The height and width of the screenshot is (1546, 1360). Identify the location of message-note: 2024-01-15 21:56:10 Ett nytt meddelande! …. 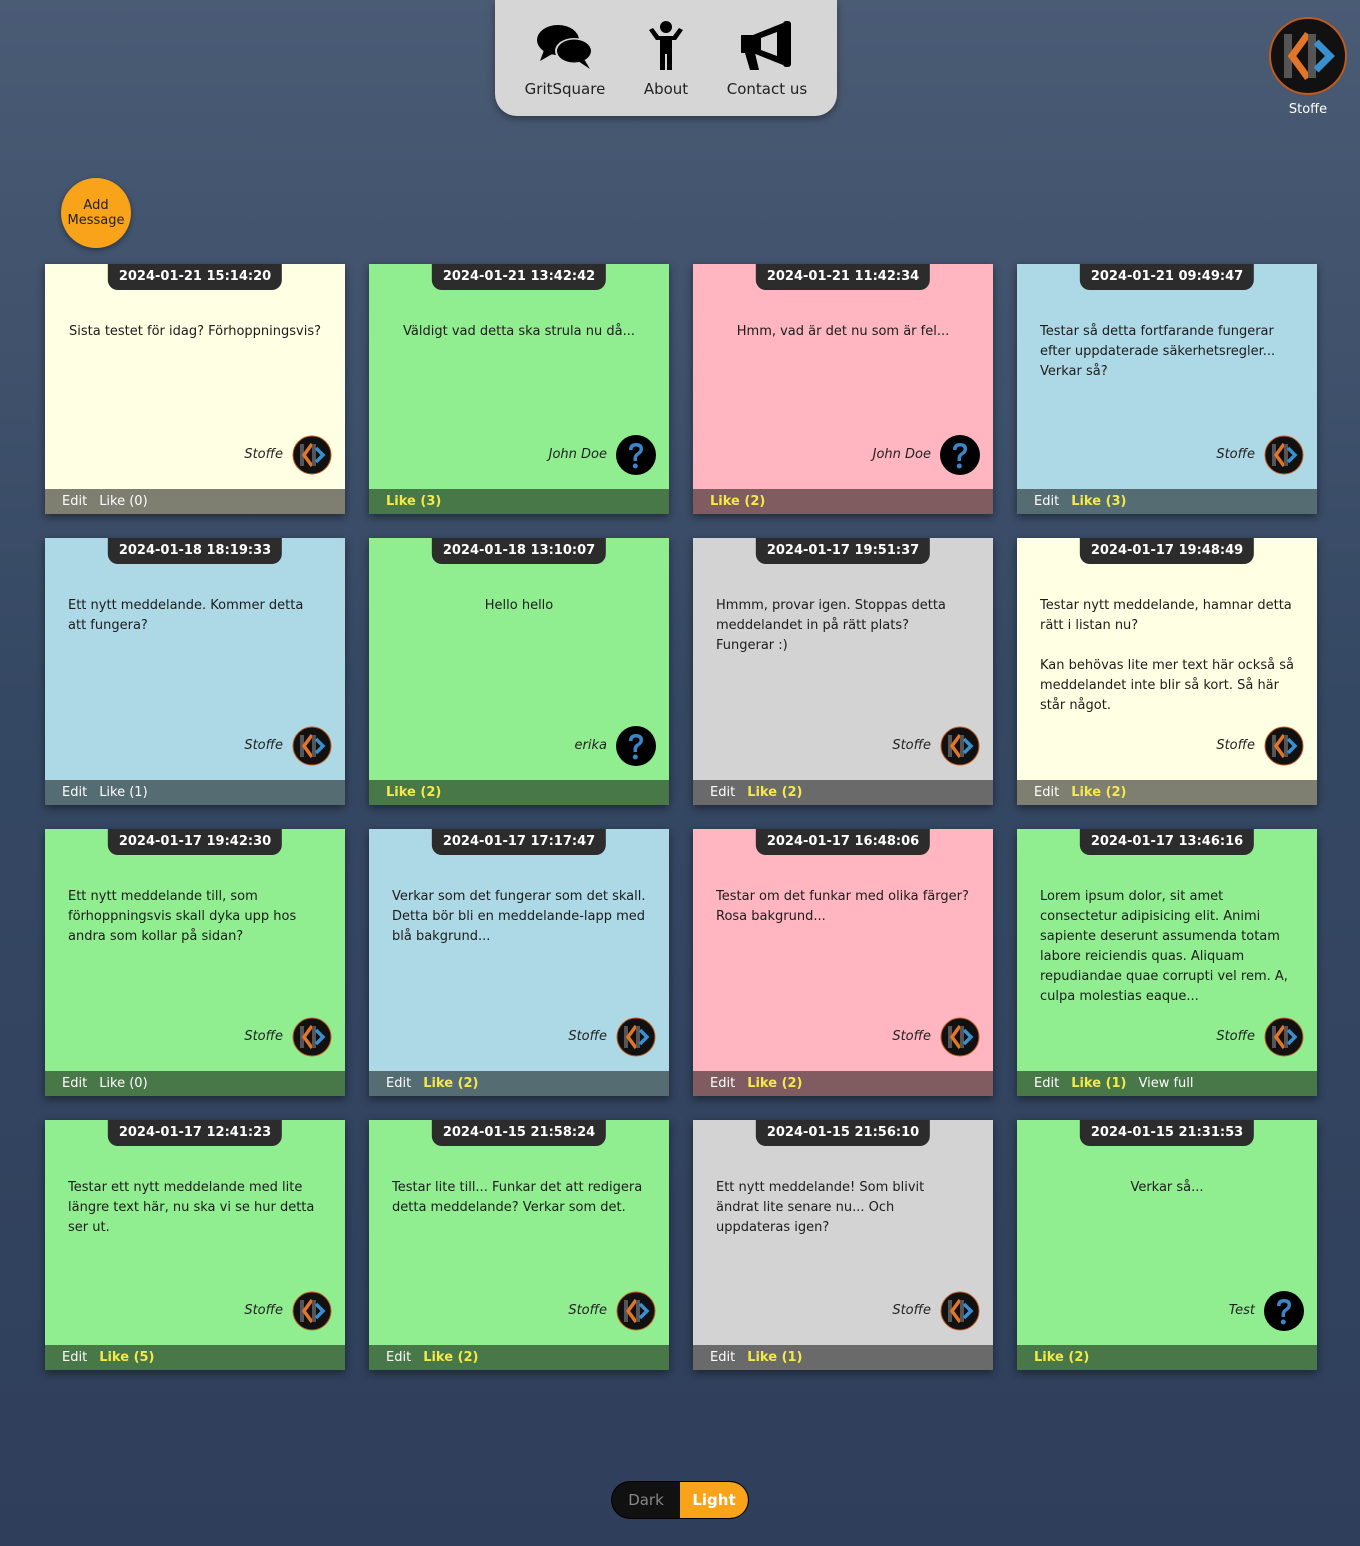
(843, 1245).